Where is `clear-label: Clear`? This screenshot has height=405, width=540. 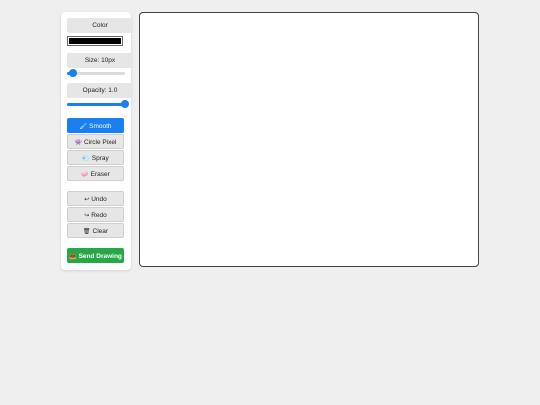 clear-label: Clear is located at coordinates (100, 231).